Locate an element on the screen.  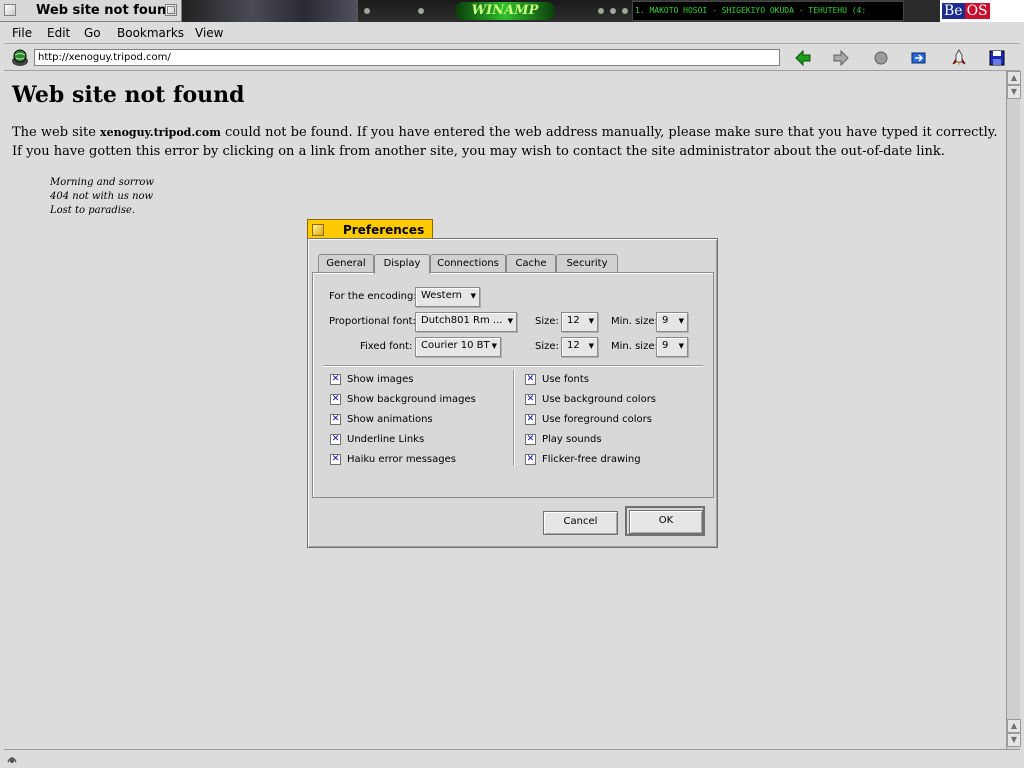
proportional-size-select: 12 ▼ is located at coordinates (579, 322).